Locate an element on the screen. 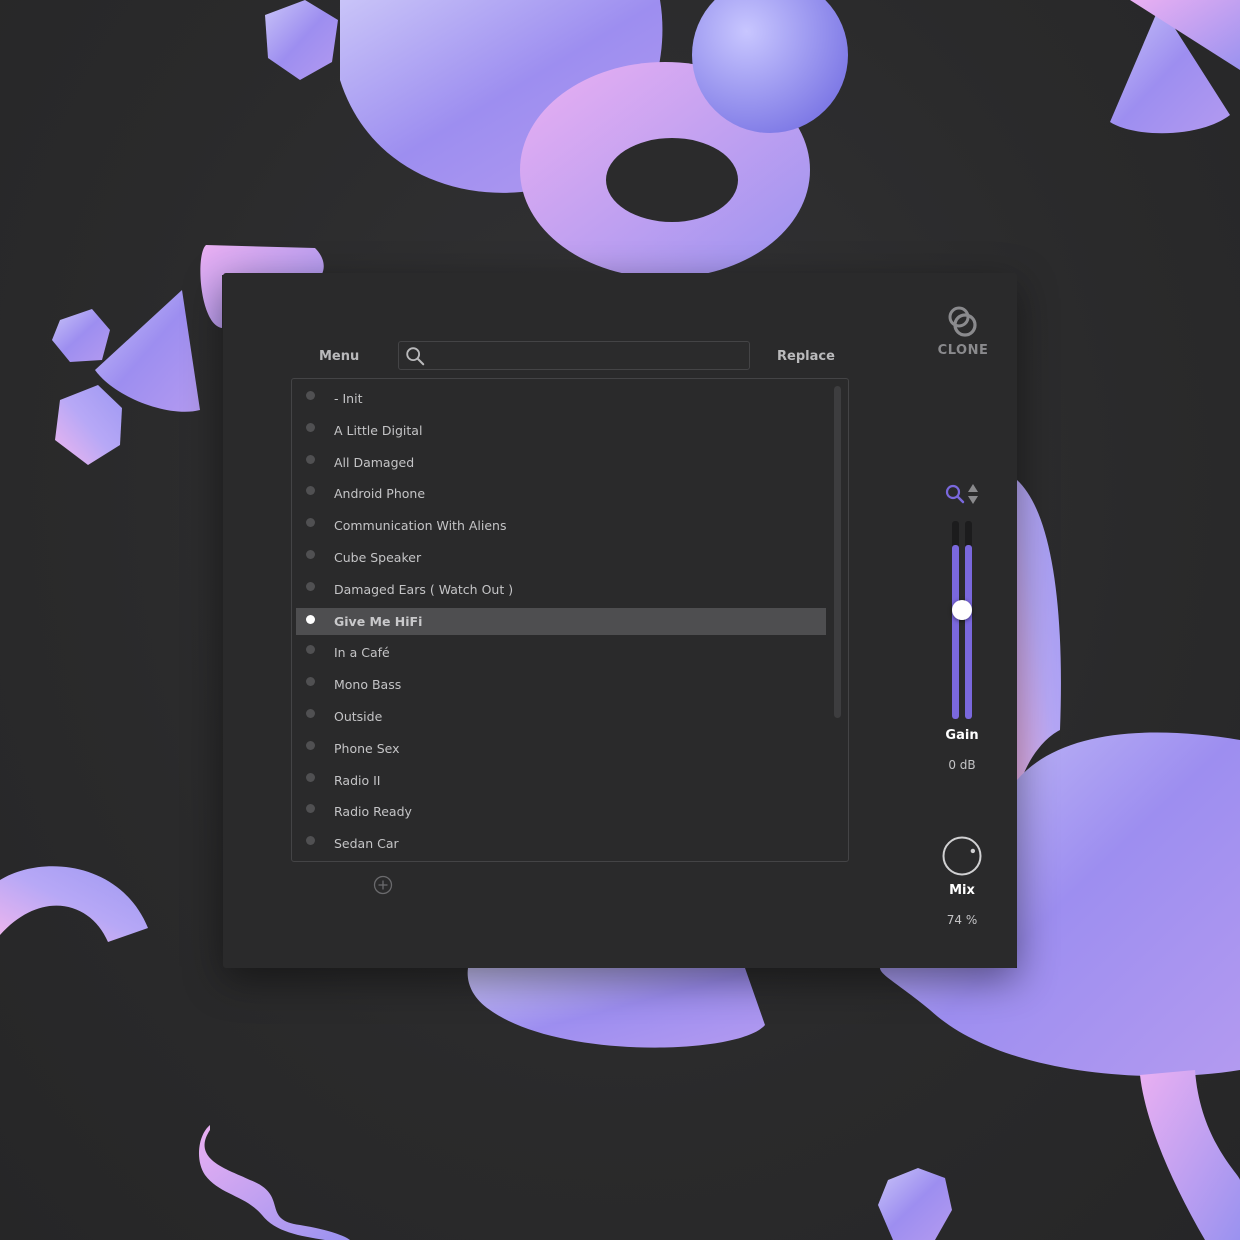  gain-slider-thumb is located at coordinates (962, 610).